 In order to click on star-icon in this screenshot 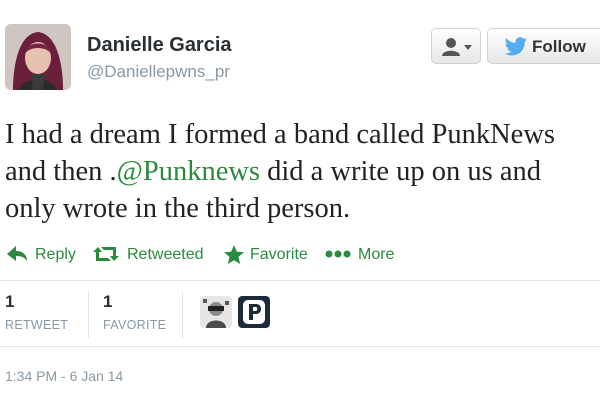, I will do `click(234, 254)`.